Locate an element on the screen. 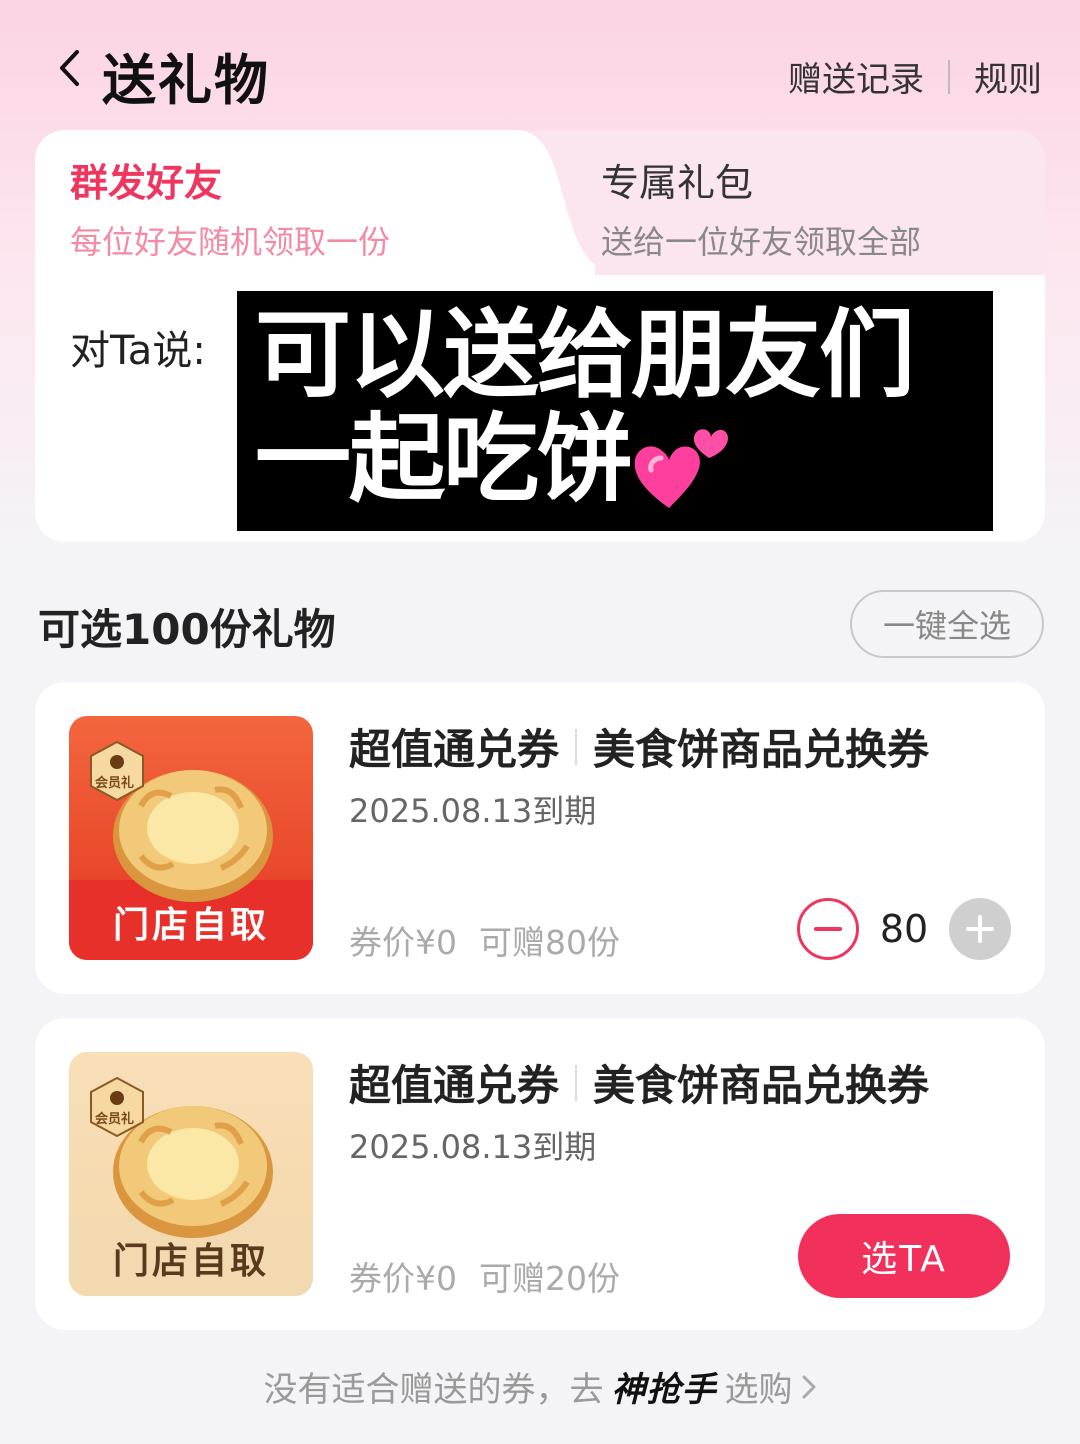 The height and width of the screenshot is (1444, 1080). footer-suffix: 选购 is located at coordinates (758, 1390).